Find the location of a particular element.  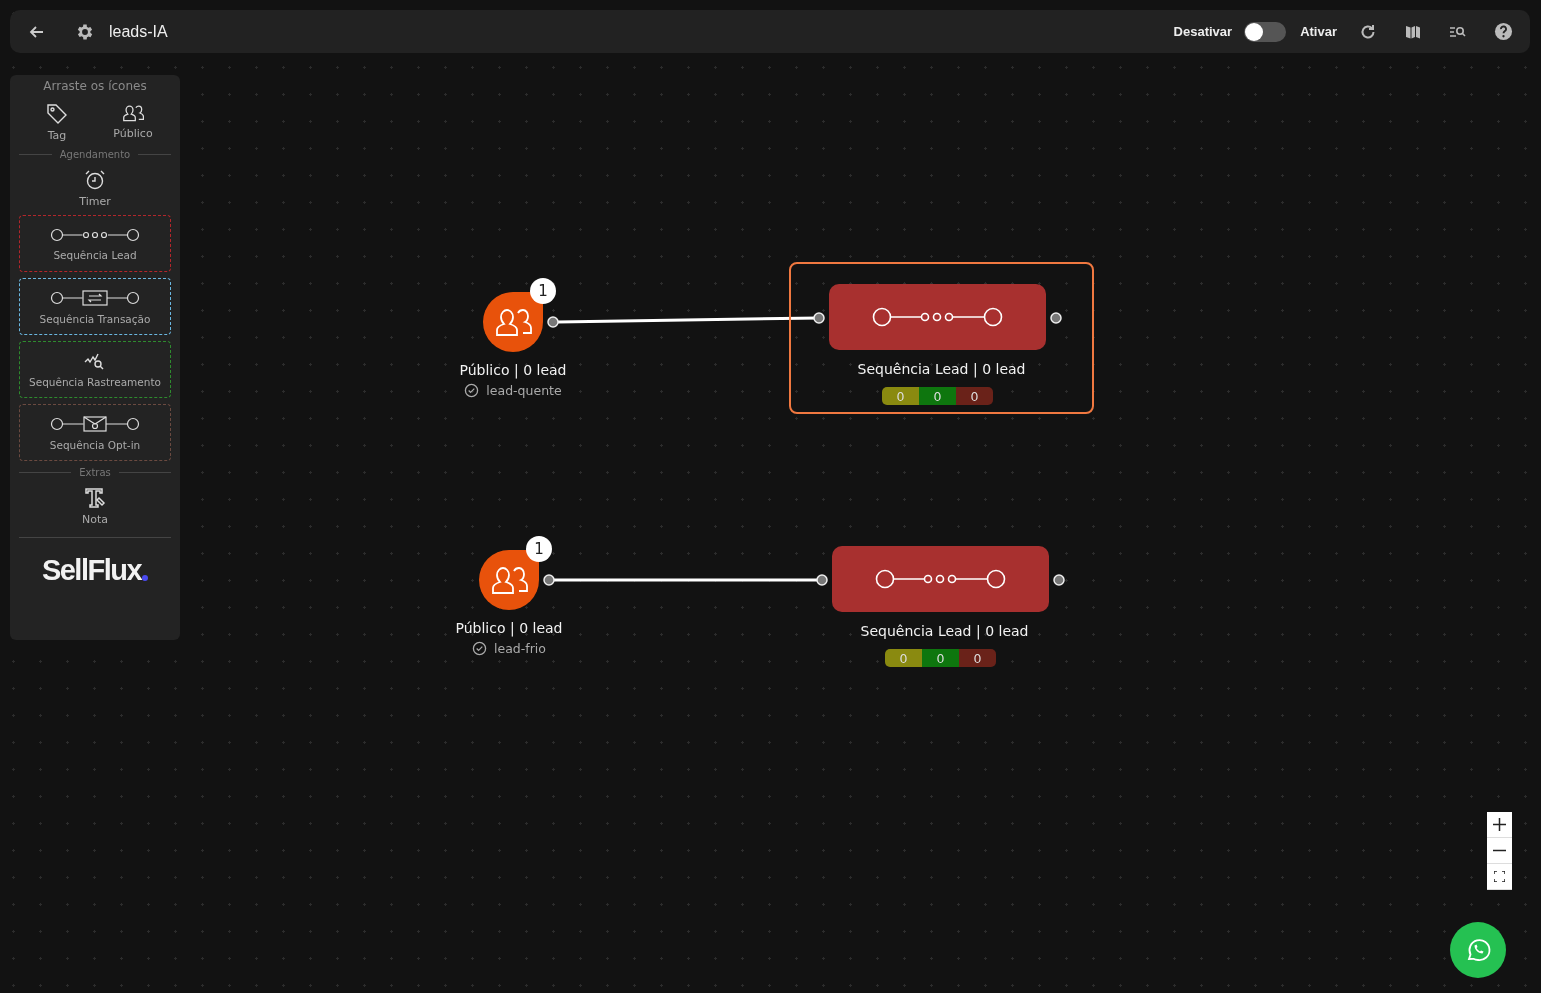

tag-icon is located at coordinates (57, 114).